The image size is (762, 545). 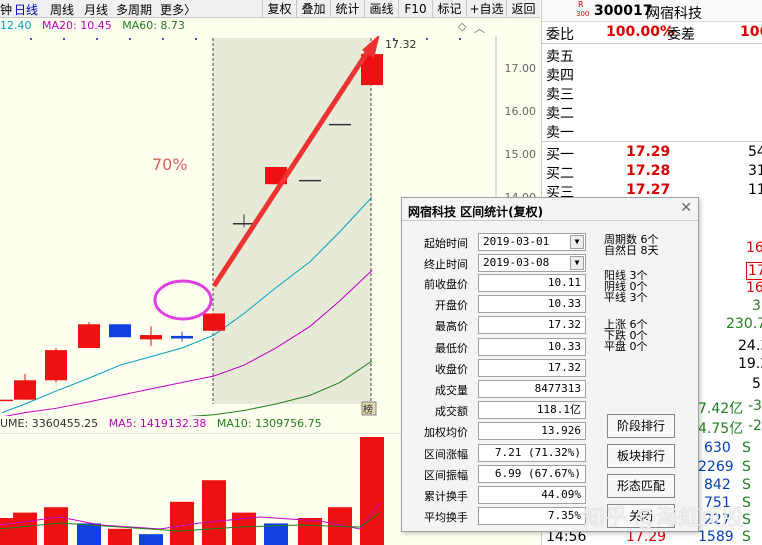 I want to click on stat-label: 平均换手, so click(x=446, y=518).